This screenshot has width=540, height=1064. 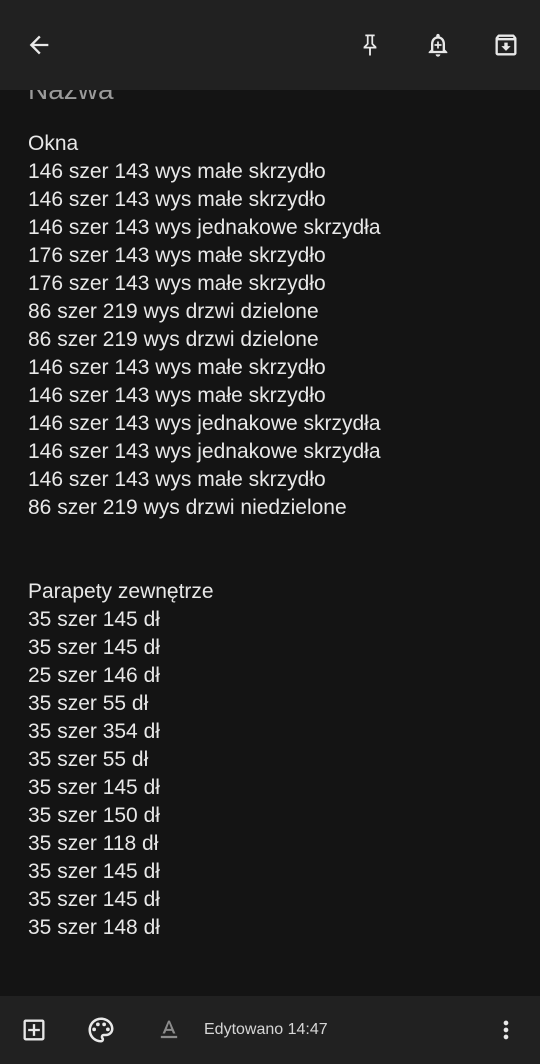 I want to click on back-button, so click(x=39, y=45).